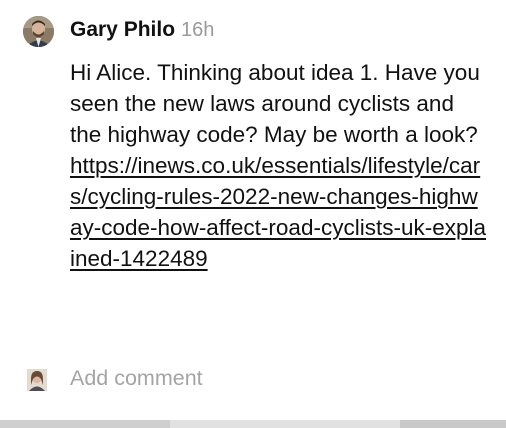 The image size is (506, 428). I want to click on comment-header: Gary Philo 16h, so click(142, 33).